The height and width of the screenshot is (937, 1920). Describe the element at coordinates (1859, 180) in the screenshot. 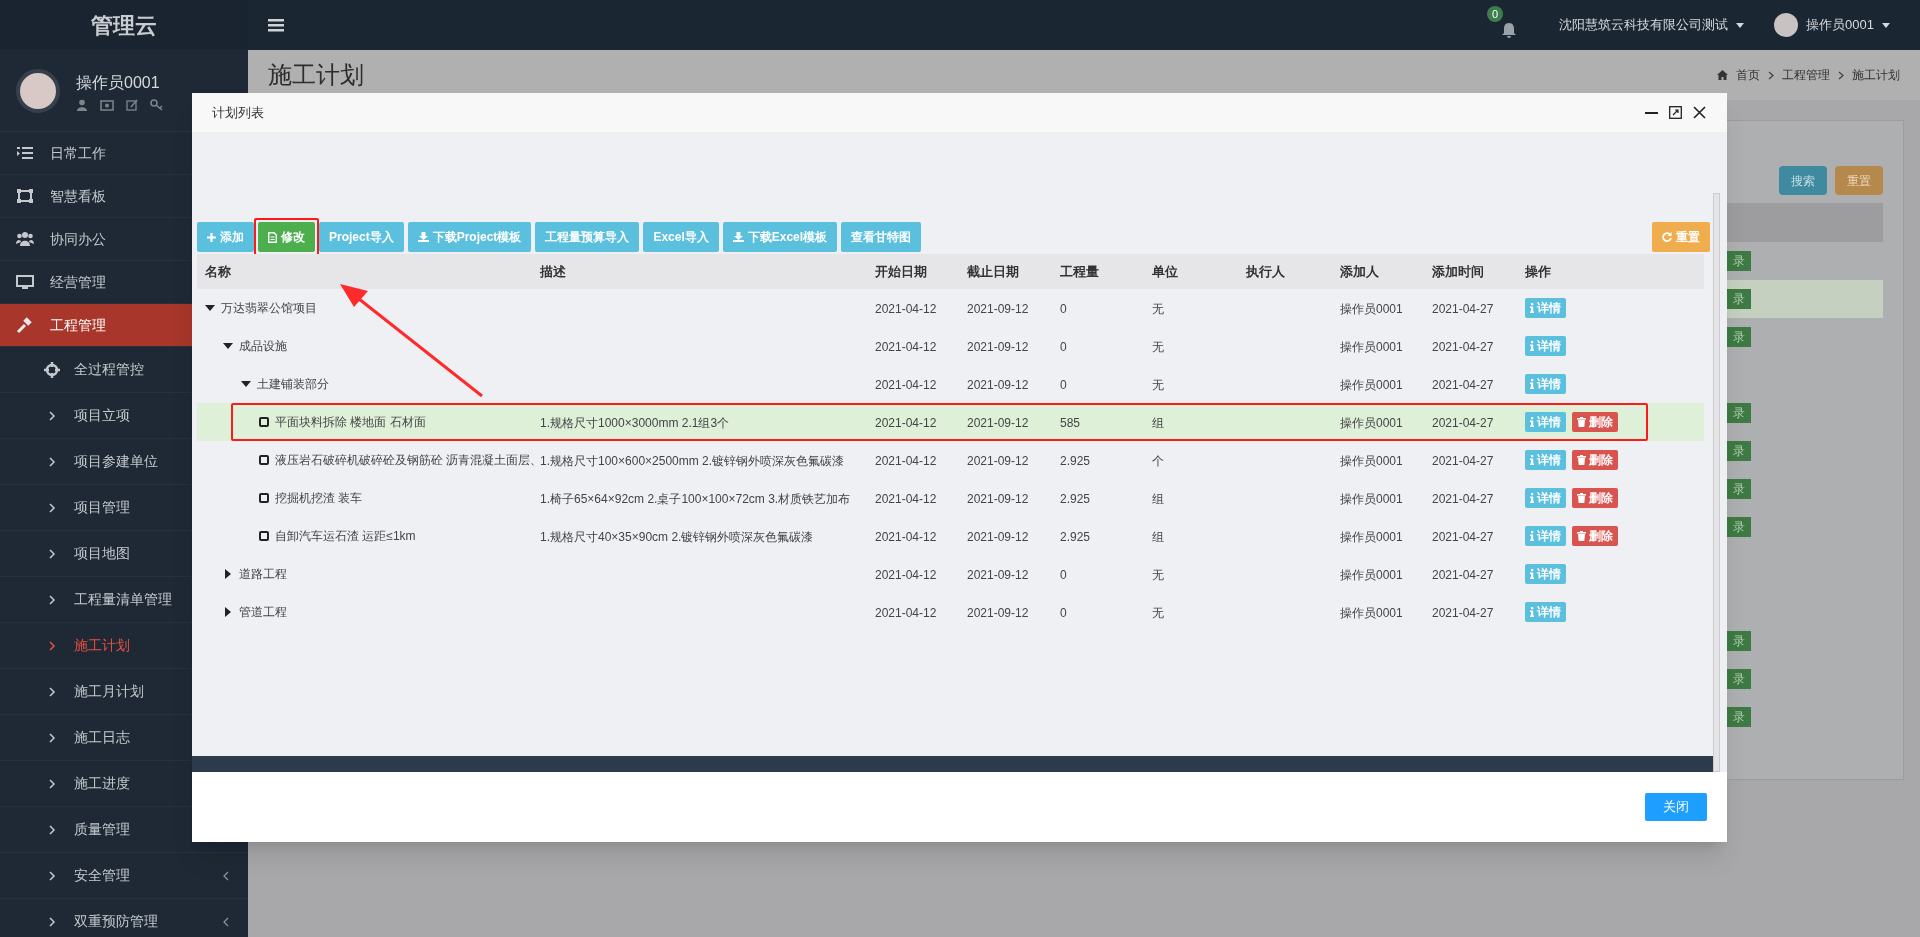

I see `reset-button: 重置` at that location.